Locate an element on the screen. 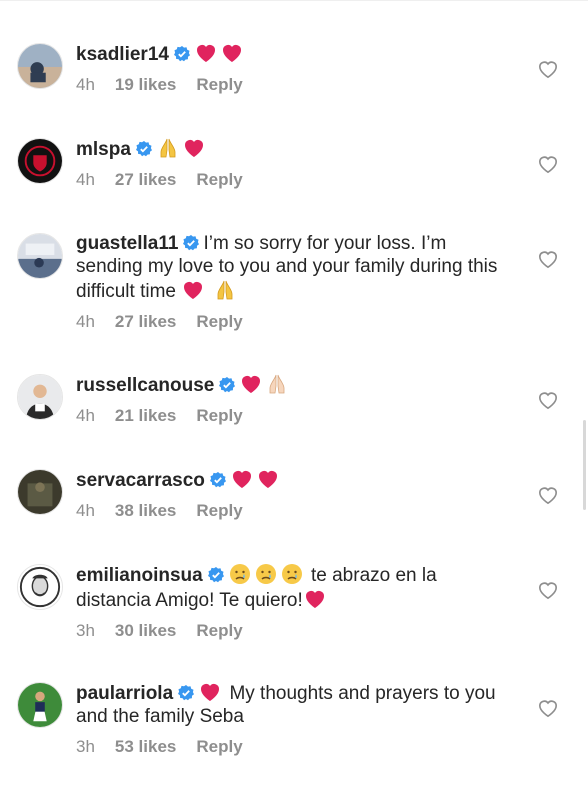 The image size is (588, 798). comment-body: ksadlier14 4h 19 likes Reply is located at coordinates (296, 68).